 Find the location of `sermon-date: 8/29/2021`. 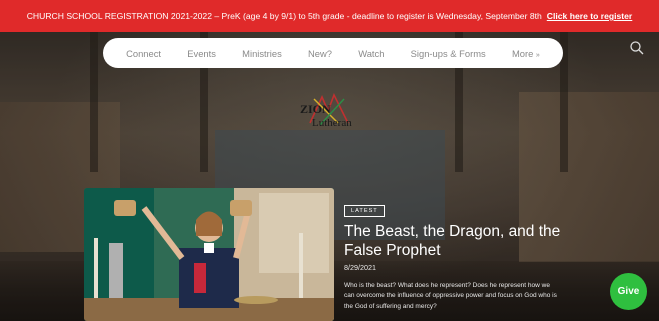

sermon-date: 8/29/2021 is located at coordinates (360, 267).